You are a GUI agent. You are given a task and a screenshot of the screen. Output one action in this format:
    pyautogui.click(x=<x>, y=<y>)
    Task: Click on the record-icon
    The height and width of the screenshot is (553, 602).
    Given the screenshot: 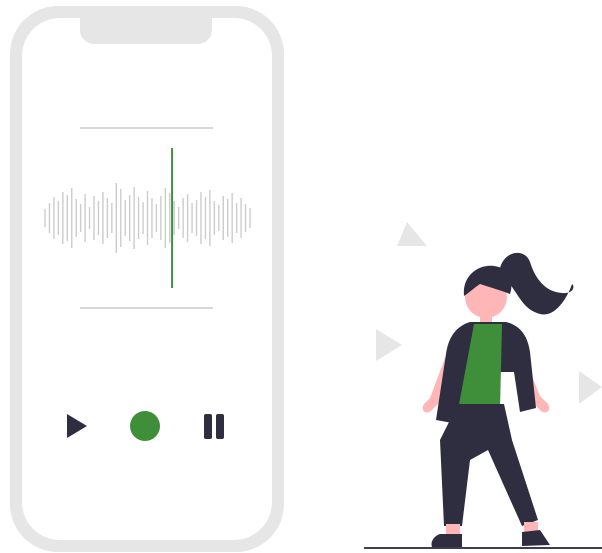 What is the action you would take?
    pyautogui.click(x=145, y=426)
    